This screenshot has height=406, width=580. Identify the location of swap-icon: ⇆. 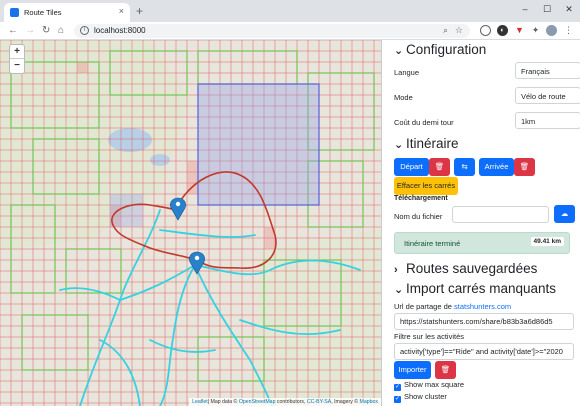
(464, 166).